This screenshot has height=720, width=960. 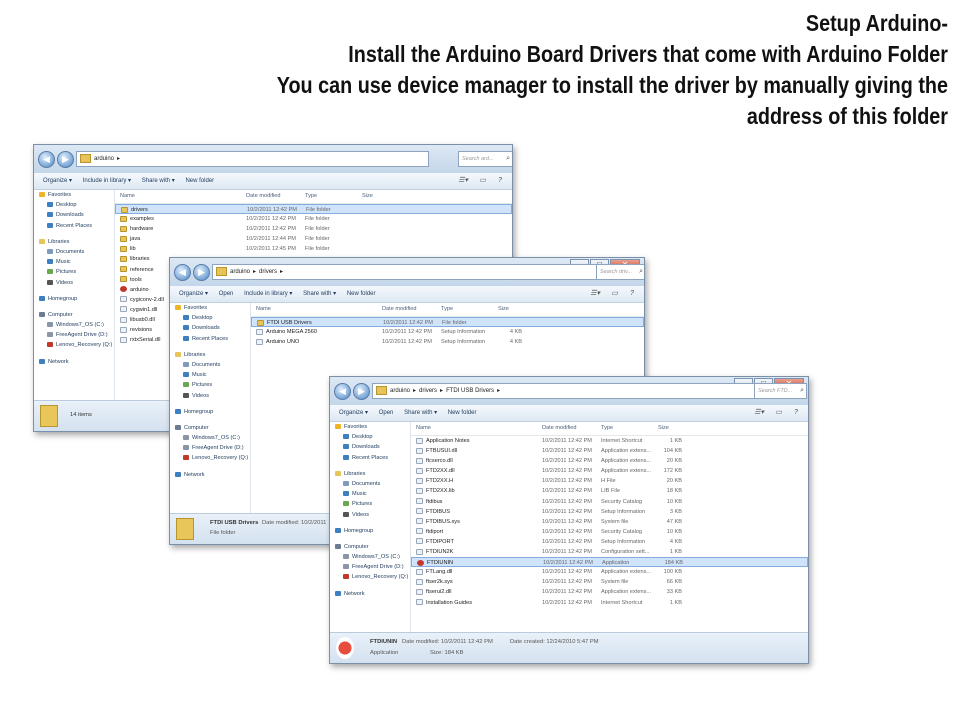 I want to click on table-row: lib 10/2/2011 12:45 PM File folder, so click(x=313, y=249).